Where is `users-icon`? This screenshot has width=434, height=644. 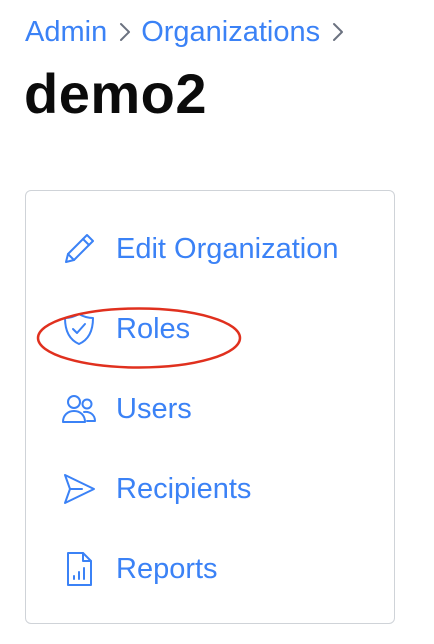 users-icon is located at coordinates (79, 409).